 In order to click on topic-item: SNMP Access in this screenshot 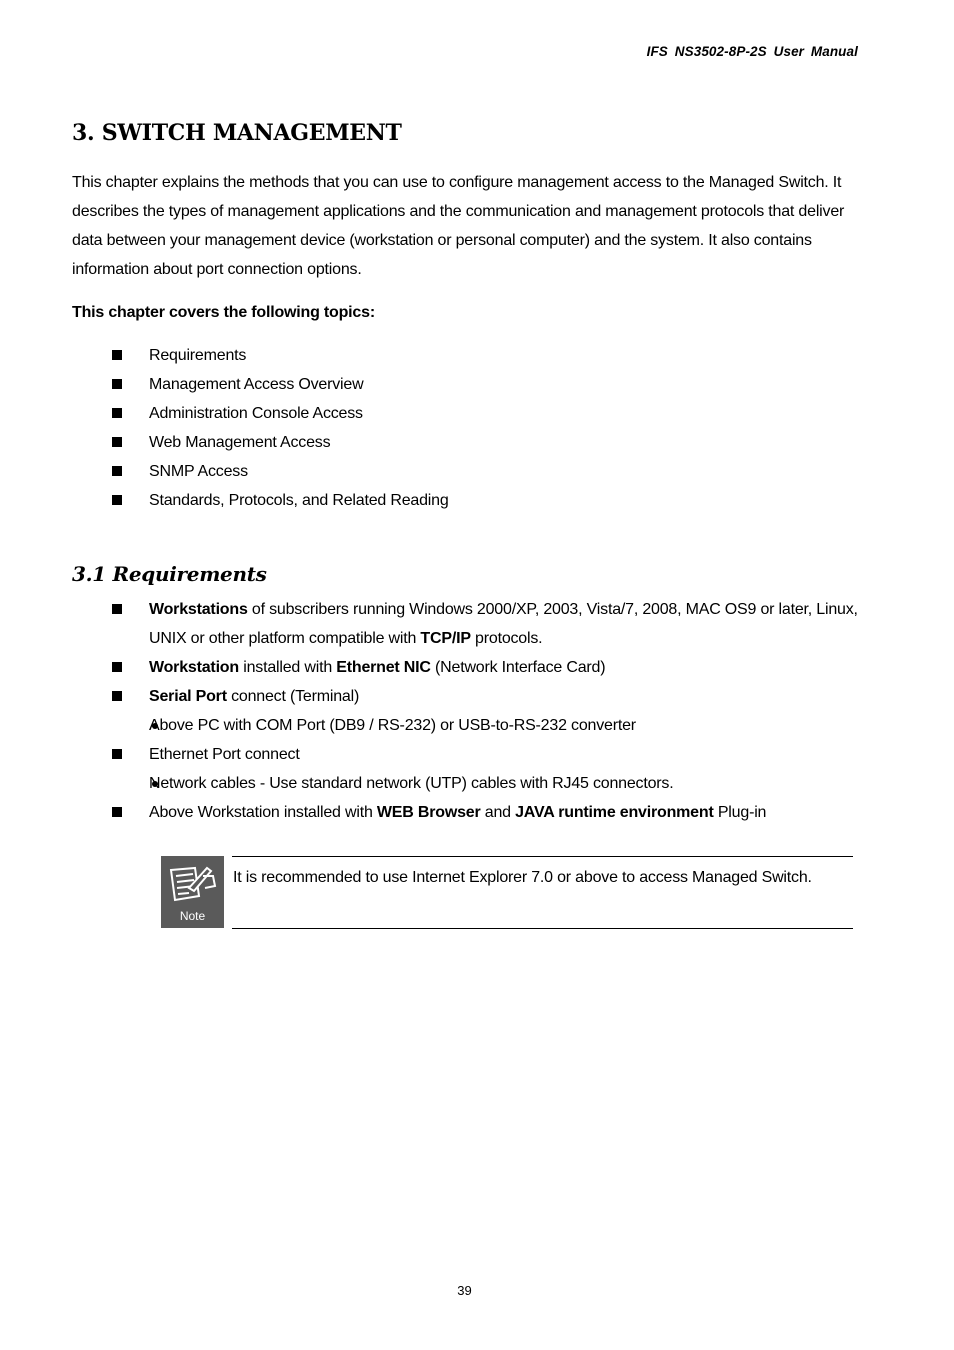, I will do `click(422, 471)`.